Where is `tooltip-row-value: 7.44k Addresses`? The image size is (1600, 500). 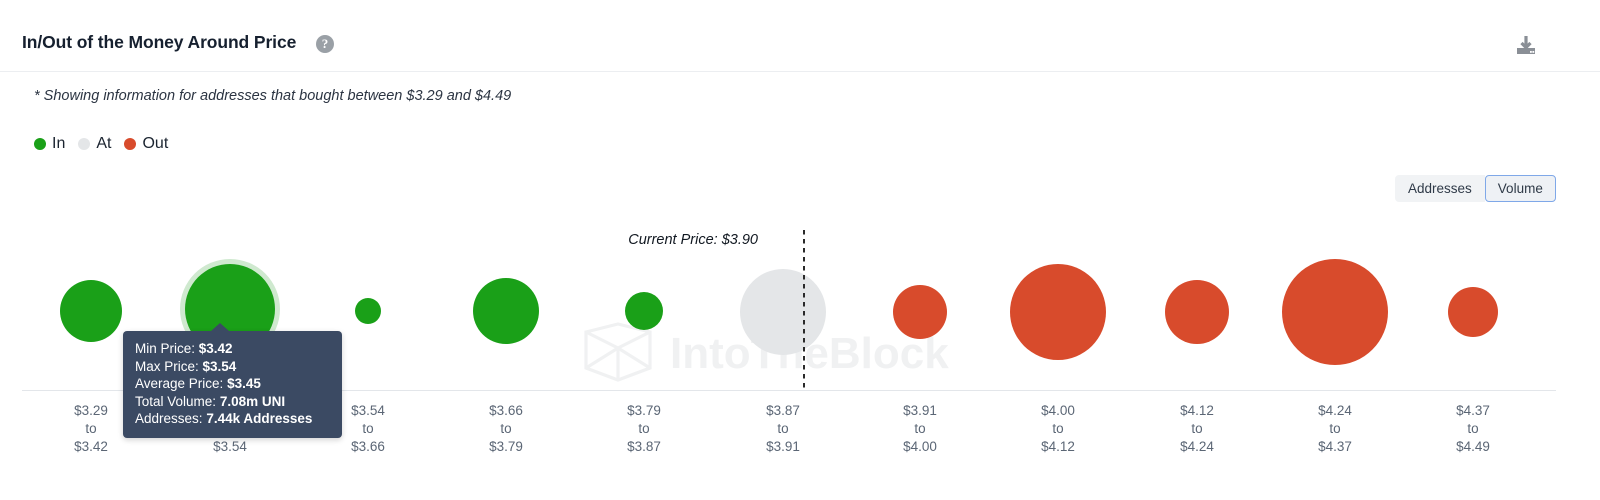
tooltip-row-value: 7.44k Addresses is located at coordinates (259, 418).